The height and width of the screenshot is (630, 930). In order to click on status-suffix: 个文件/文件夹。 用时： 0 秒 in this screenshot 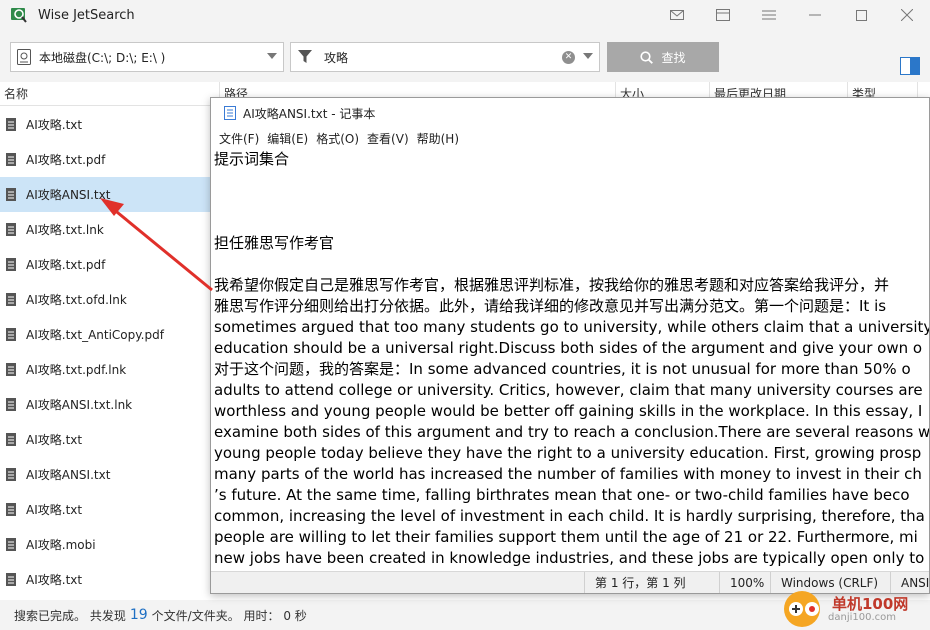, I will do `click(229, 615)`.